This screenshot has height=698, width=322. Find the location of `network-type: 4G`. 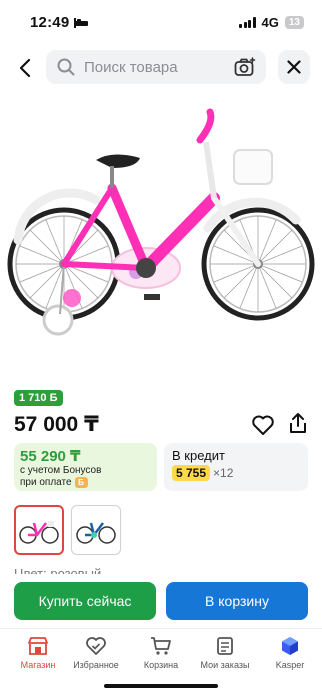

network-type: 4G is located at coordinates (270, 22).